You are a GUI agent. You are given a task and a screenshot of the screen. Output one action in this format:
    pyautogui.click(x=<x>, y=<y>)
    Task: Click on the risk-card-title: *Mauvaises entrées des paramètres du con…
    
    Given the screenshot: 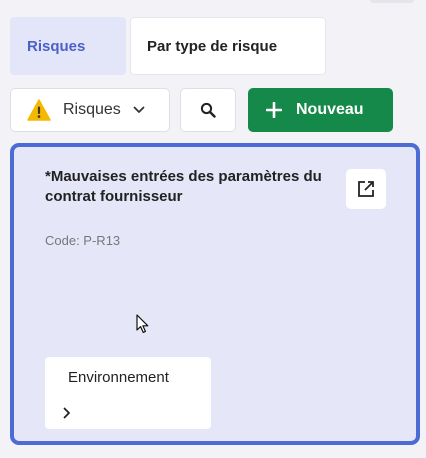 What is the action you would take?
    pyautogui.click(x=183, y=186)
    